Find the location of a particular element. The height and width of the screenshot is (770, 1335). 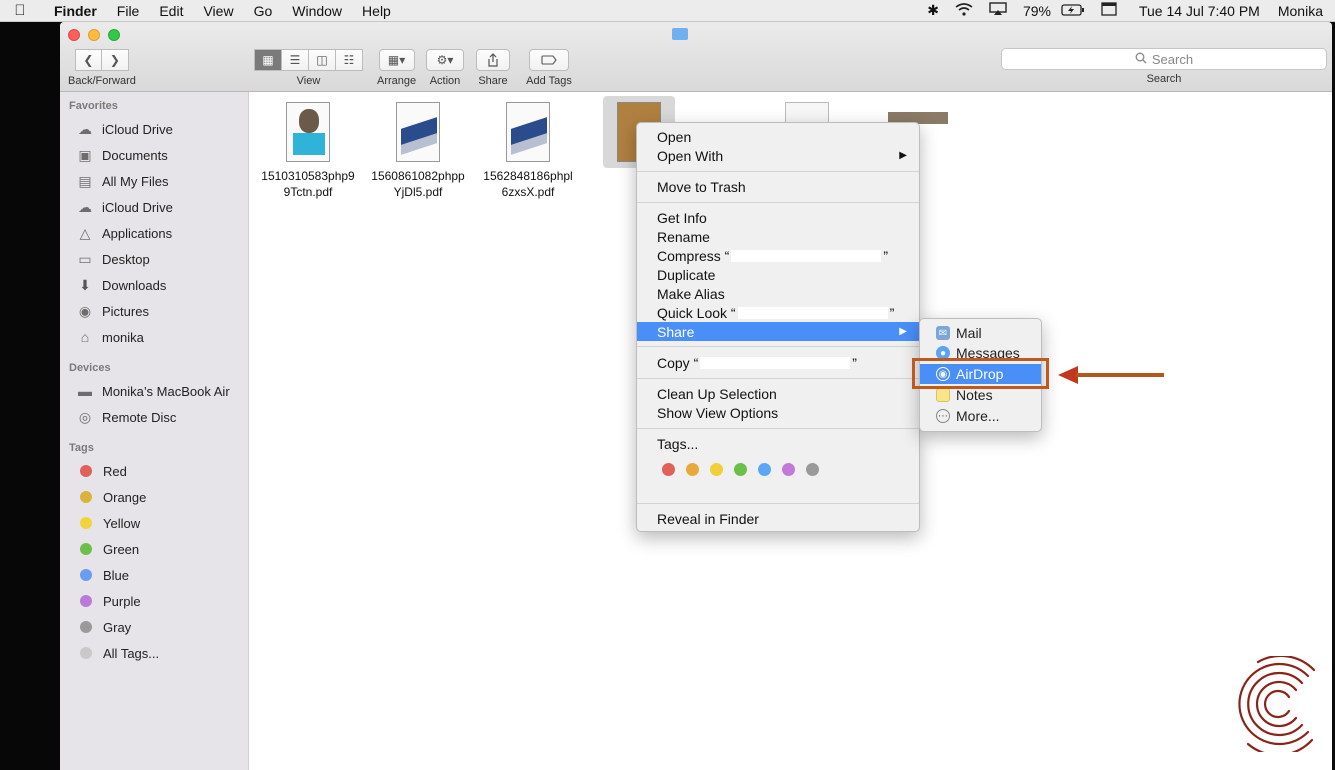

share-group: Share is located at coordinates (493, 68).